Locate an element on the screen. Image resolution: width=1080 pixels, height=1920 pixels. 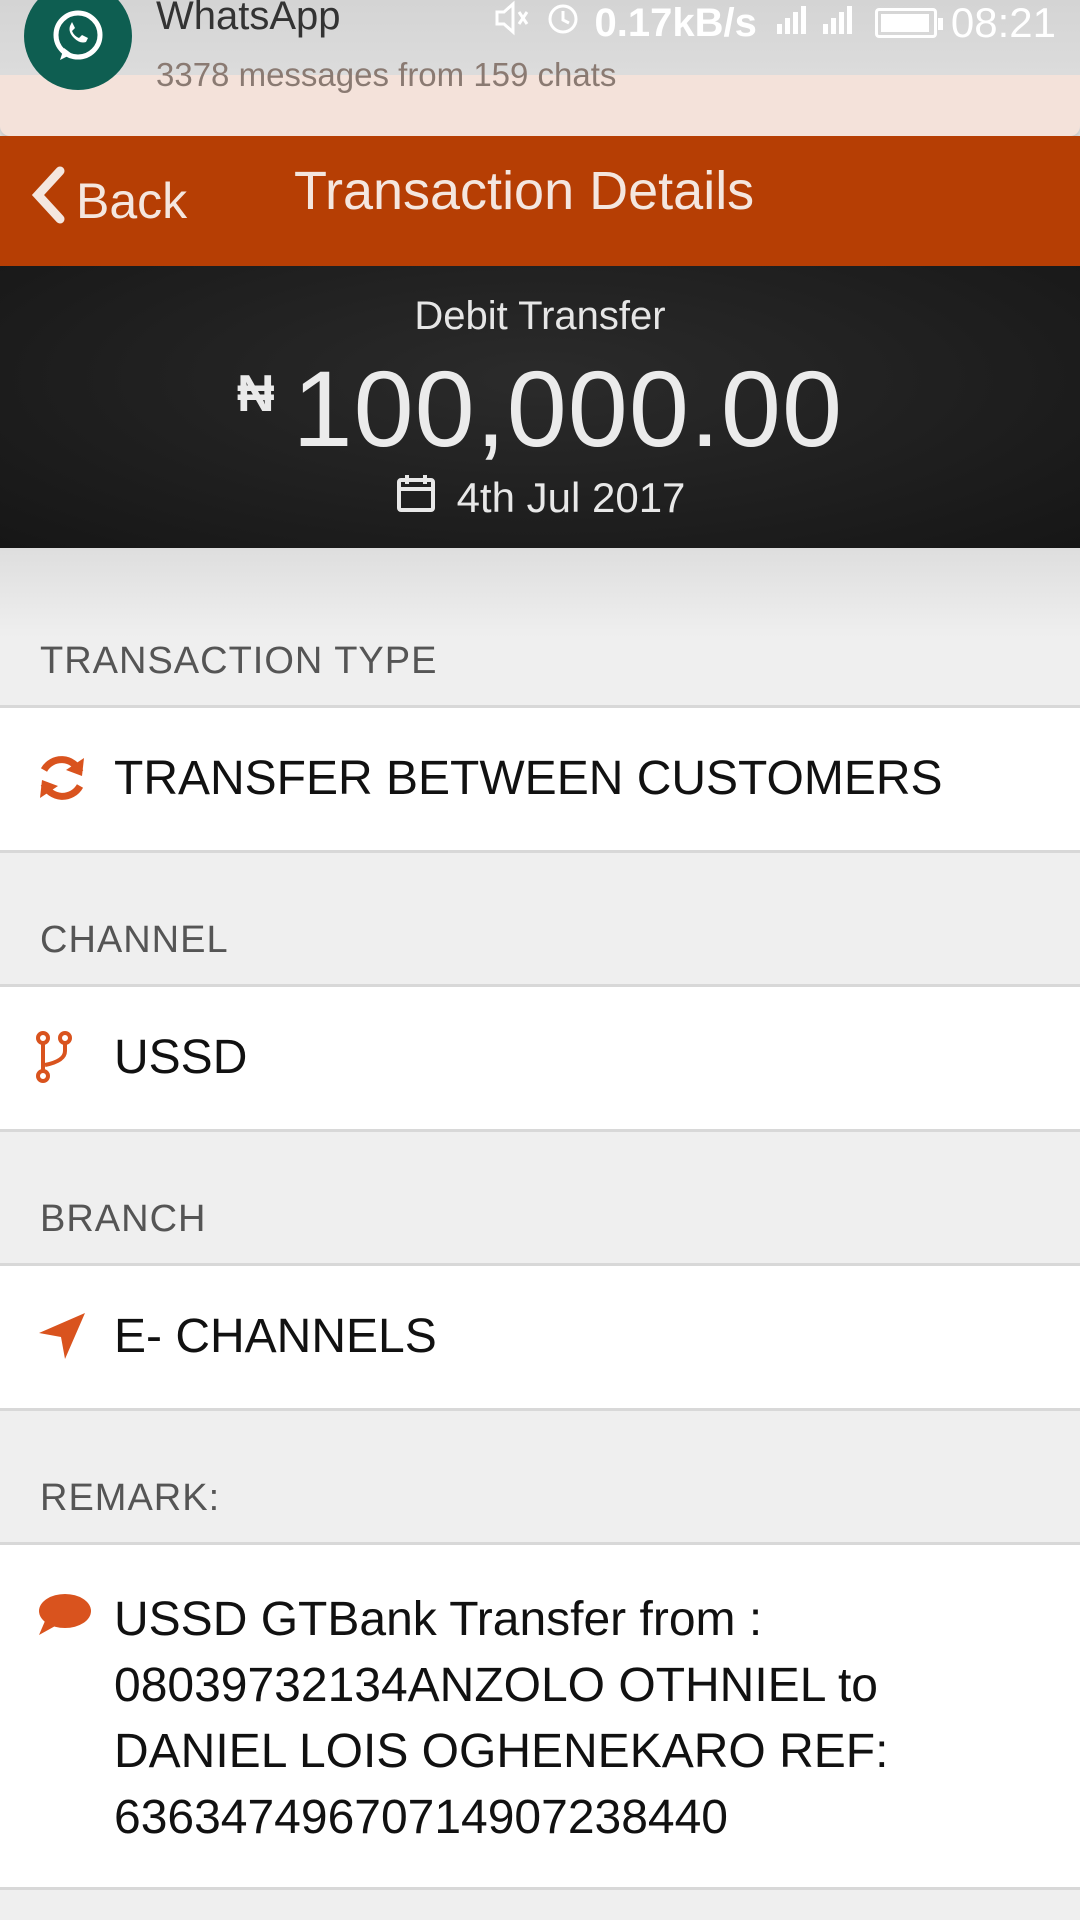
network-speed: 0.17kB/s is located at coordinates (675, 22).